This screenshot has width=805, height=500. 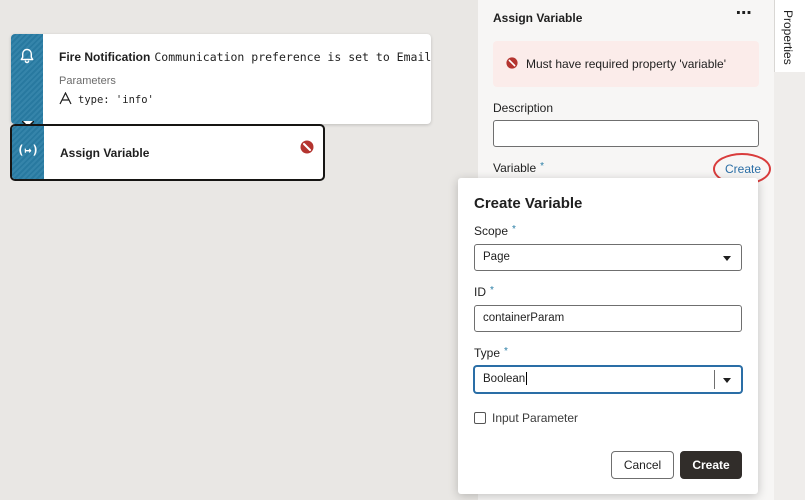 What do you see at coordinates (491, 231) in the screenshot?
I see `scope-label: Scope` at bounding box center [491, 231].